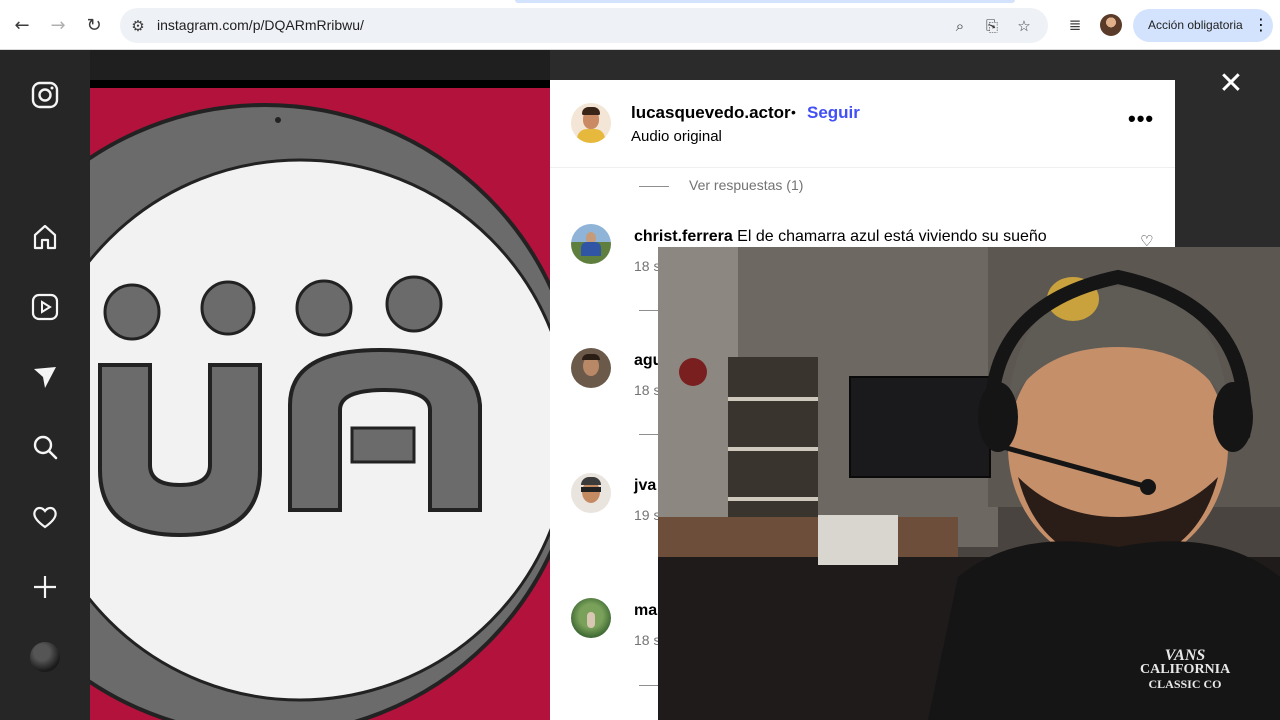  What do you see at coordinates (45, 307) in the screenshot?
I see `reels-icon` at bounding box center [45, 307].